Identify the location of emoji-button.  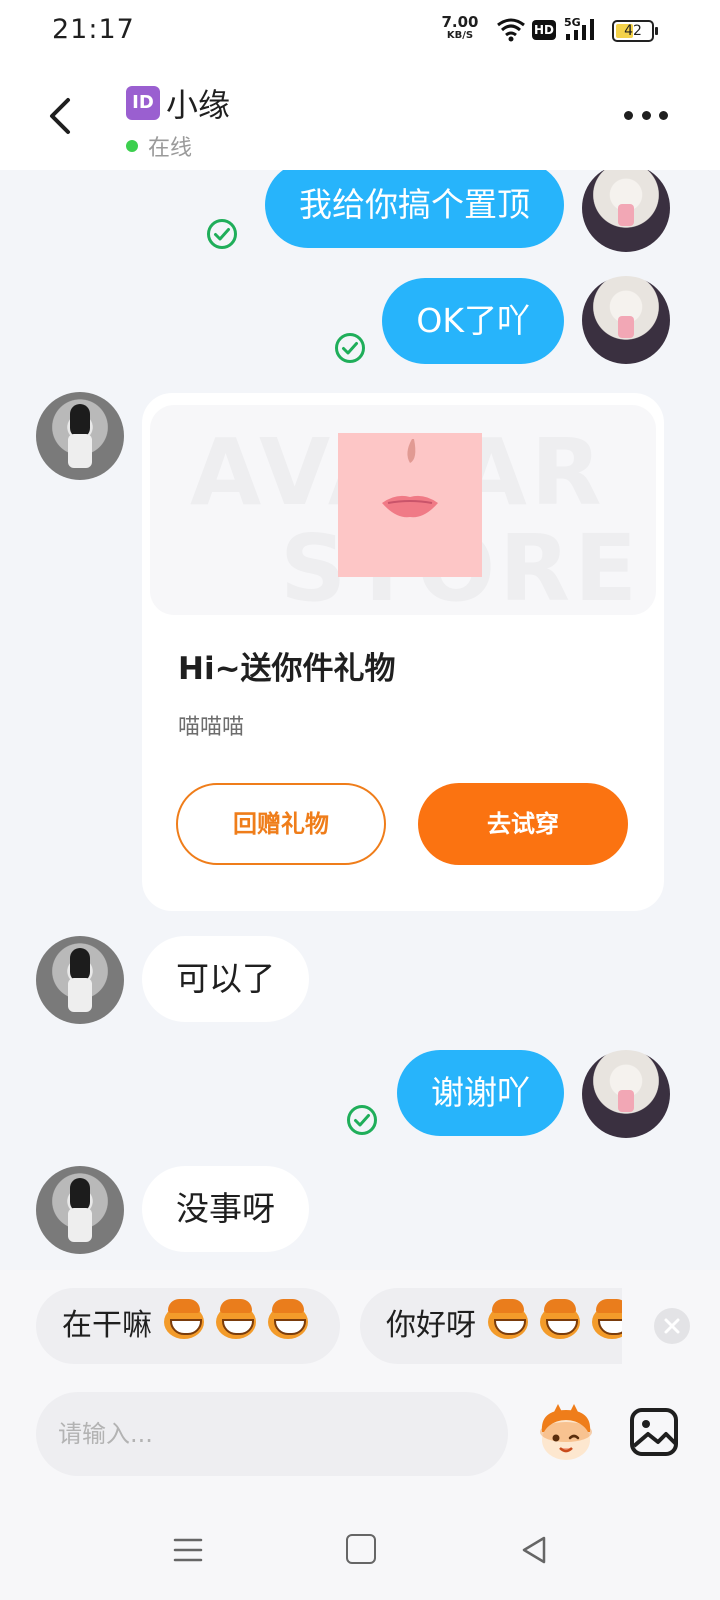
(566, 1434).